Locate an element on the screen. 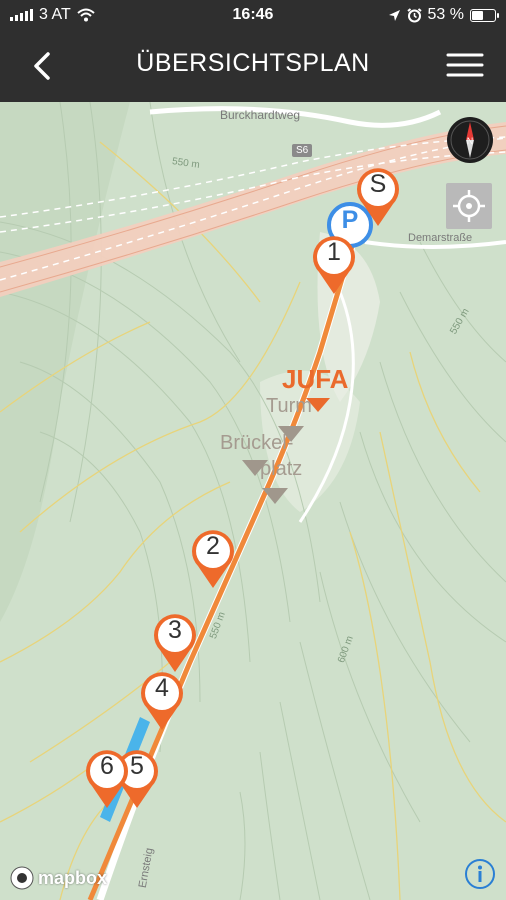  mapbox-logo-text: mapbox is located at coordinates (73, 877).